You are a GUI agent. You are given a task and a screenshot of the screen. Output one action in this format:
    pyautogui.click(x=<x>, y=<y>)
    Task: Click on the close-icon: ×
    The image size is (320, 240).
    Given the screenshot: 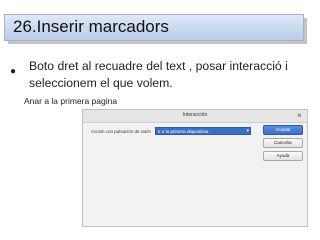 What is the action you would take?
    pyautogui.click(x=299, y=115)
    